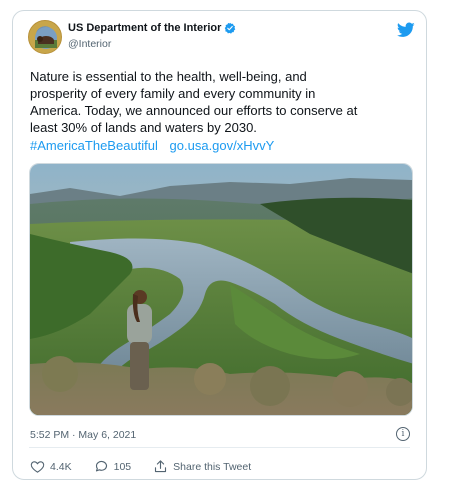 Image resolution: width=450 pixels, height=486 pixels. I want to click on verified-badge-icon, so click(230, 28).